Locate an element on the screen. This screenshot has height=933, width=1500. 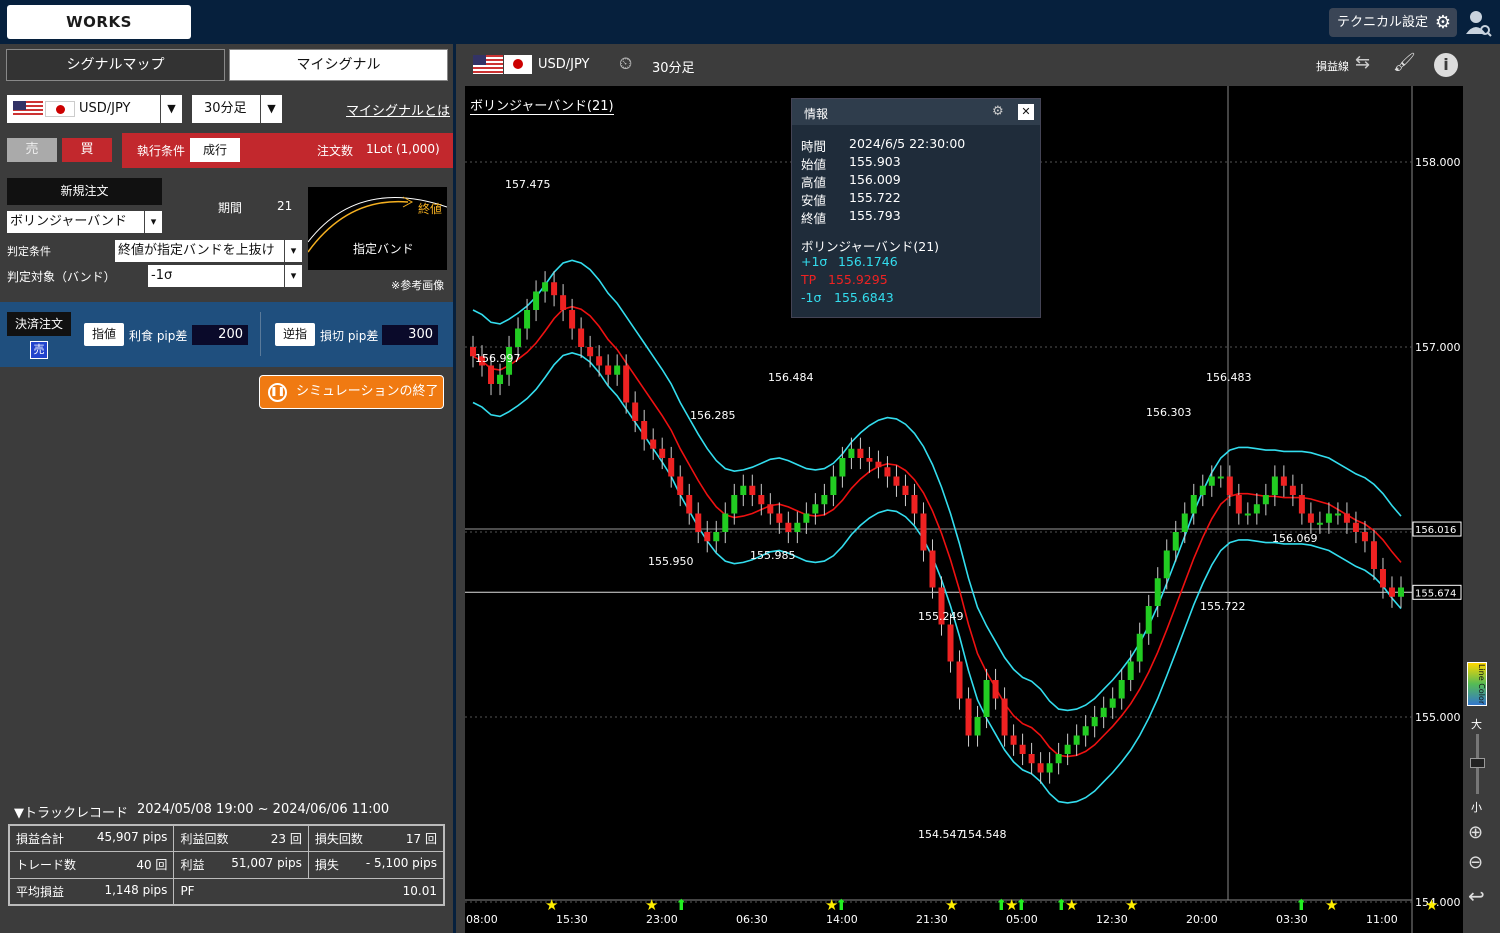
price-label: 154.547 is located at coordinates (941, 834).